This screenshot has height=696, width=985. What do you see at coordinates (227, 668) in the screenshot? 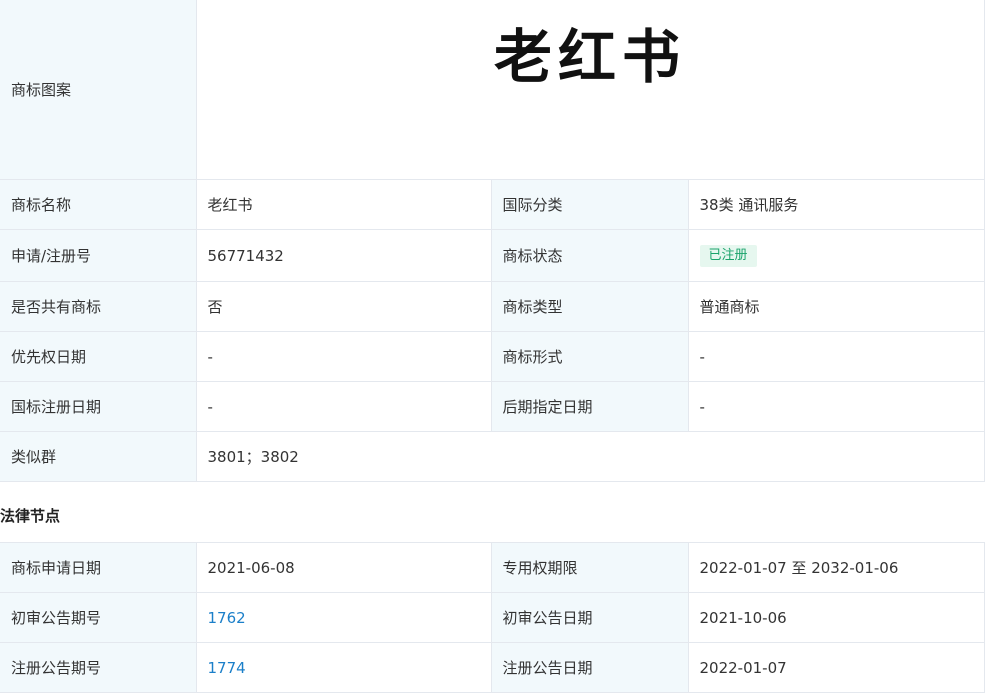
I see `reg-no-link: 1774` at bounding box center [227, 668].